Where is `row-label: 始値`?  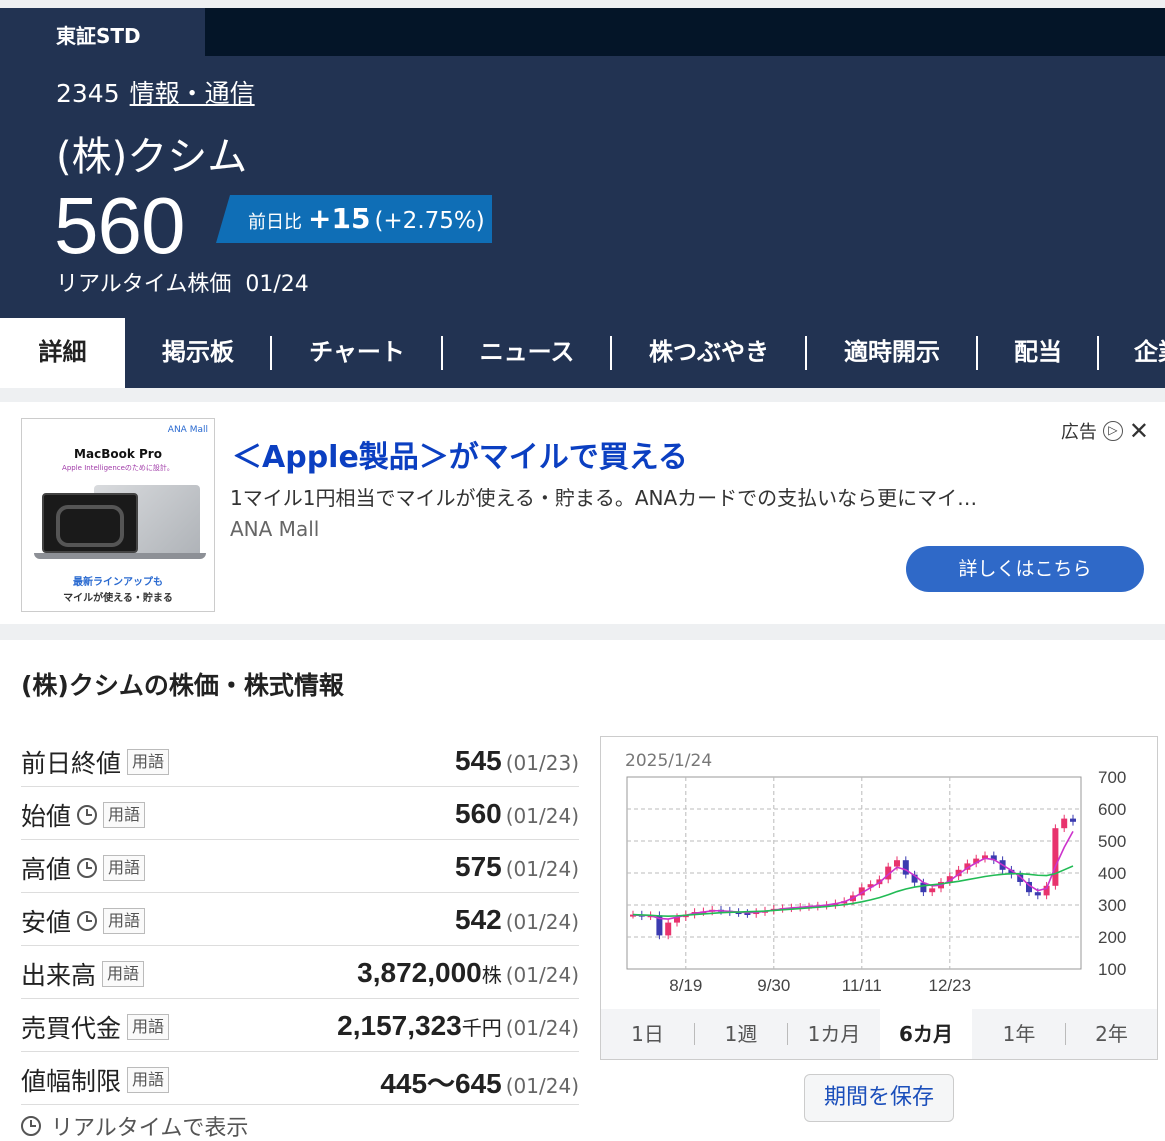 row-label: 始値 is located at coordinates (46, 816).